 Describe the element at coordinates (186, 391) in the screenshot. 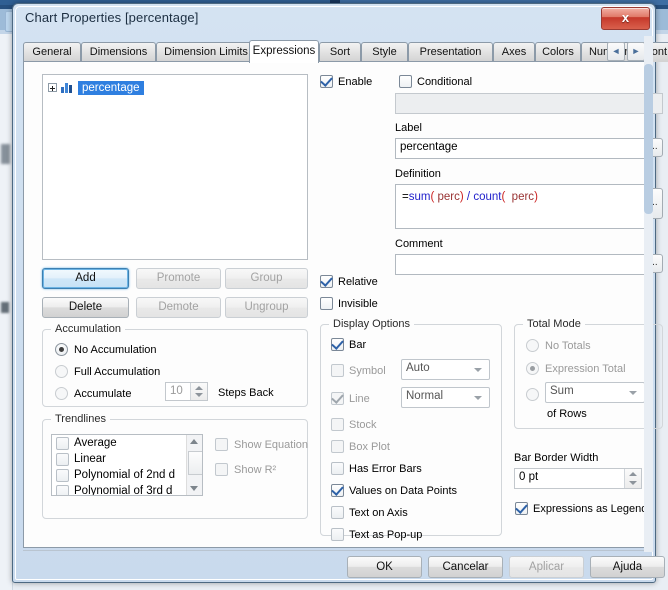

I see `steps-back-spinner: 10` at that location.